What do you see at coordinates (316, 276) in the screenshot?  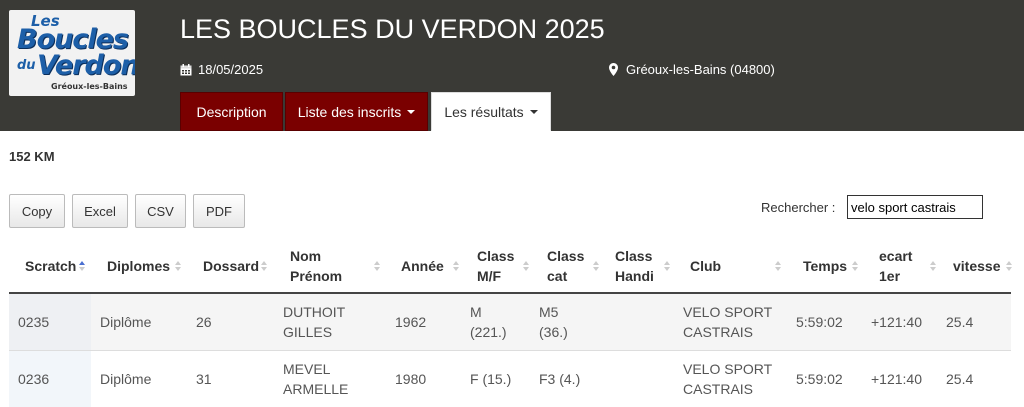 I see `column-header-prenom-label: Prénom` at bounding box center [316, 276].